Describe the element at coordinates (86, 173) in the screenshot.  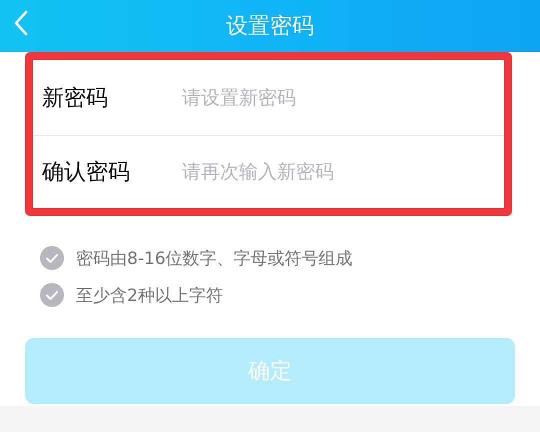
I see `field-label: 确认密码` at that location.